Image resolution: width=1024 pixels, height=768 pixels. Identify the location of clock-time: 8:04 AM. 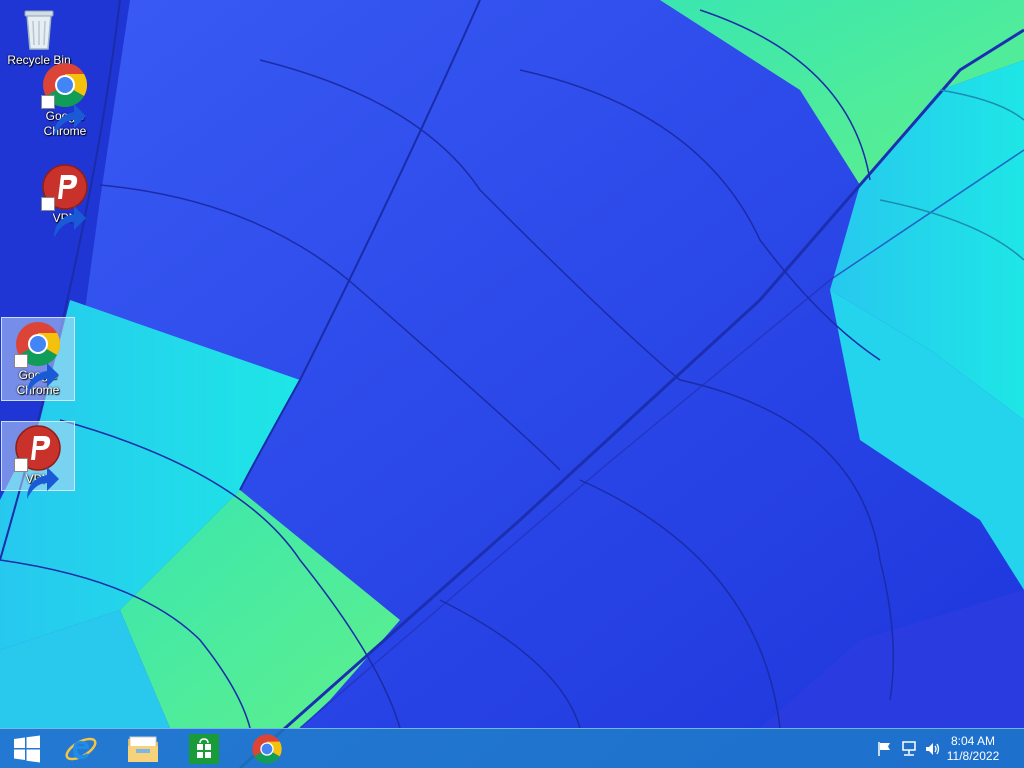
(973, 741).